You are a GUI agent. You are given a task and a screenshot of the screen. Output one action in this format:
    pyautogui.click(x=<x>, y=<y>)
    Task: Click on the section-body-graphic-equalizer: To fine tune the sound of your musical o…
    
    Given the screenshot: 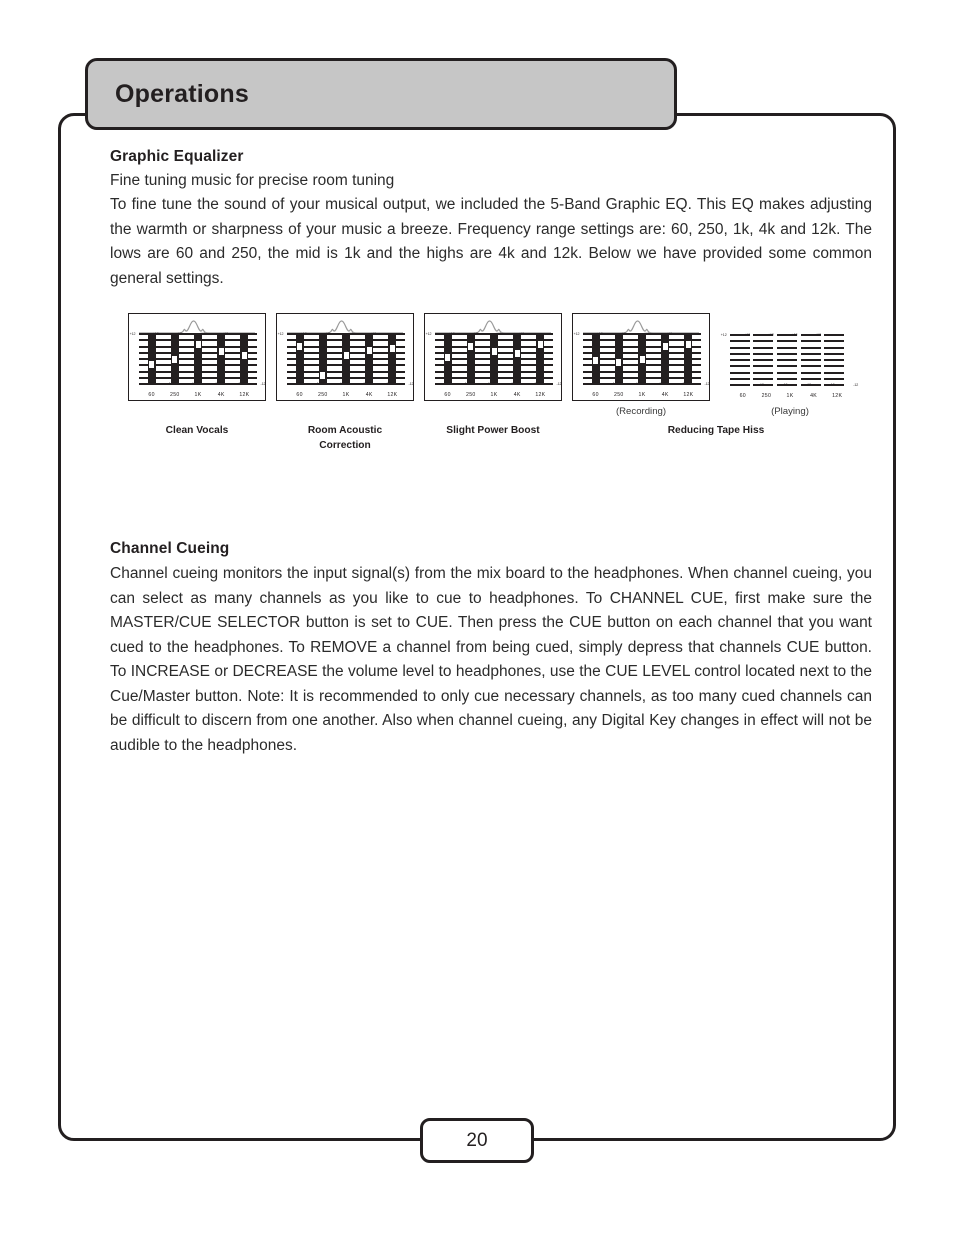 What is the action you would take?
    pyautogui.click(x=491, y=241)
    